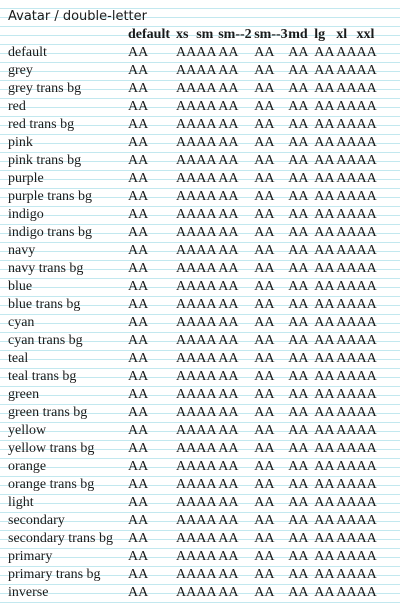 The width and height of the screenshot is (400, 611). I want to click on table-row: navy trans bg AA AA AA AA AA AA AA AA AA, so click(194, 269).